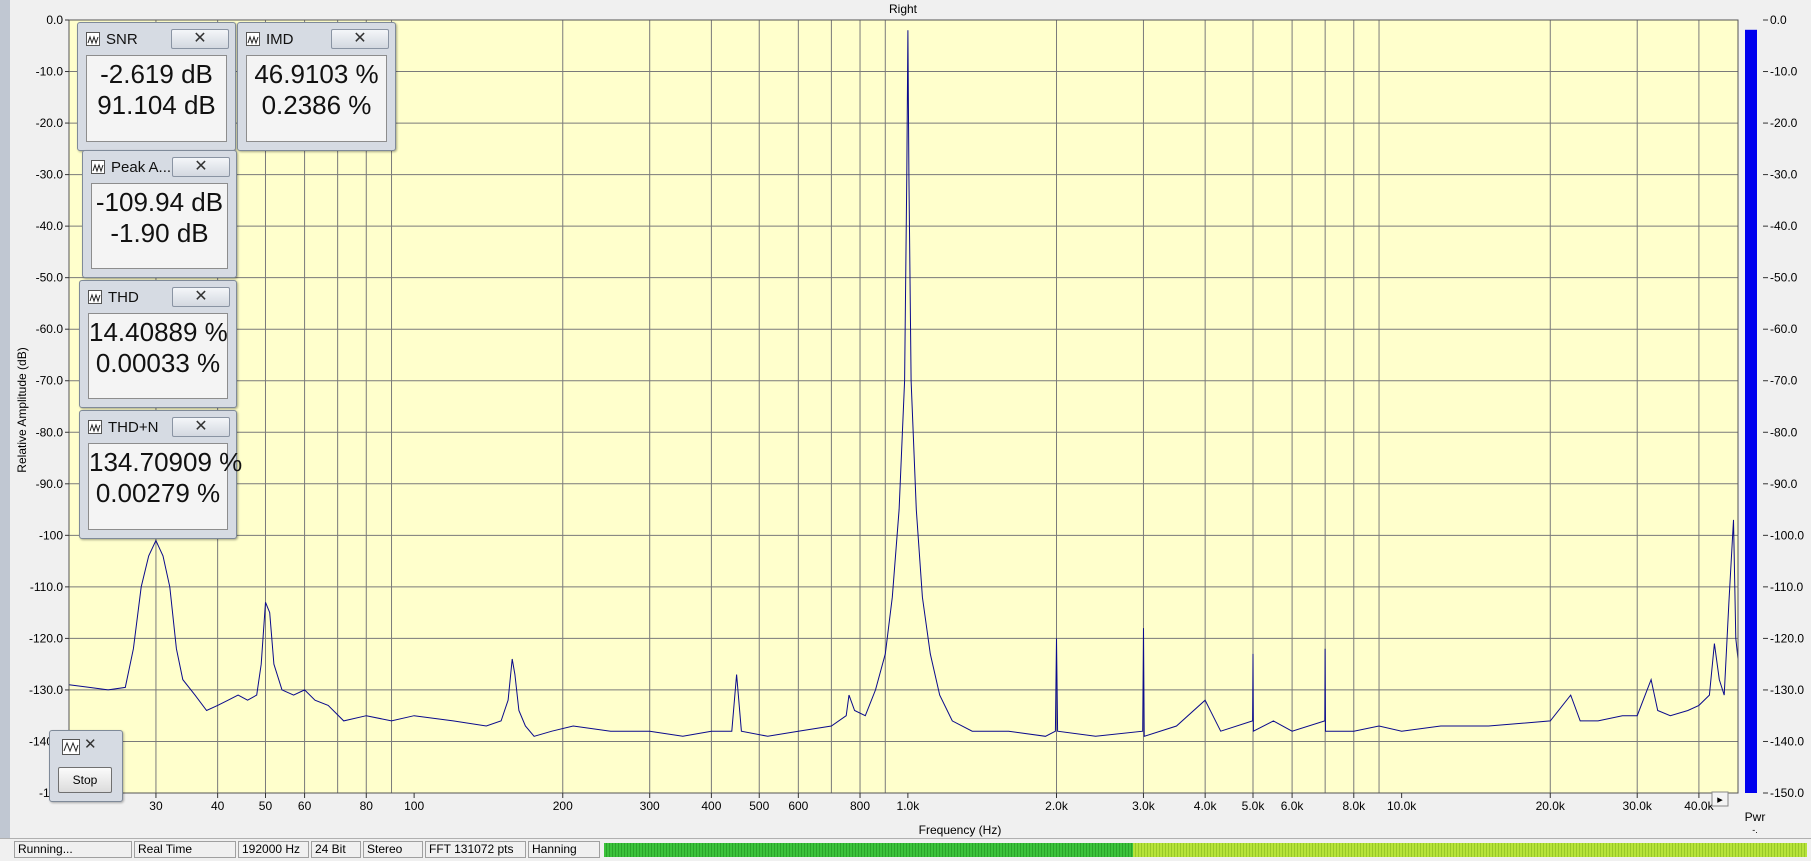  I want to click on y-tick-label: -130.0, so click(46, 690).